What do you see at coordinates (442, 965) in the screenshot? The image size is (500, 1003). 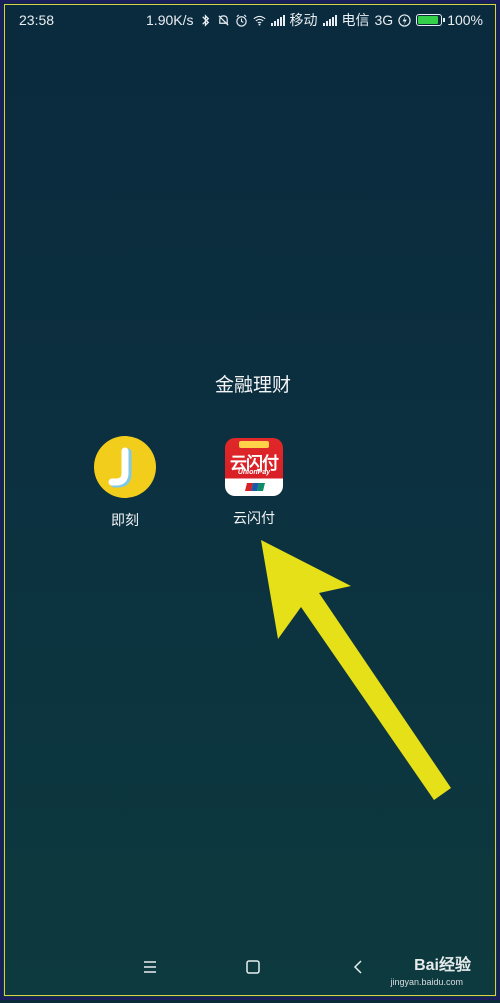 I see `watermark: Bai经验` at bounding box center [442, 965].